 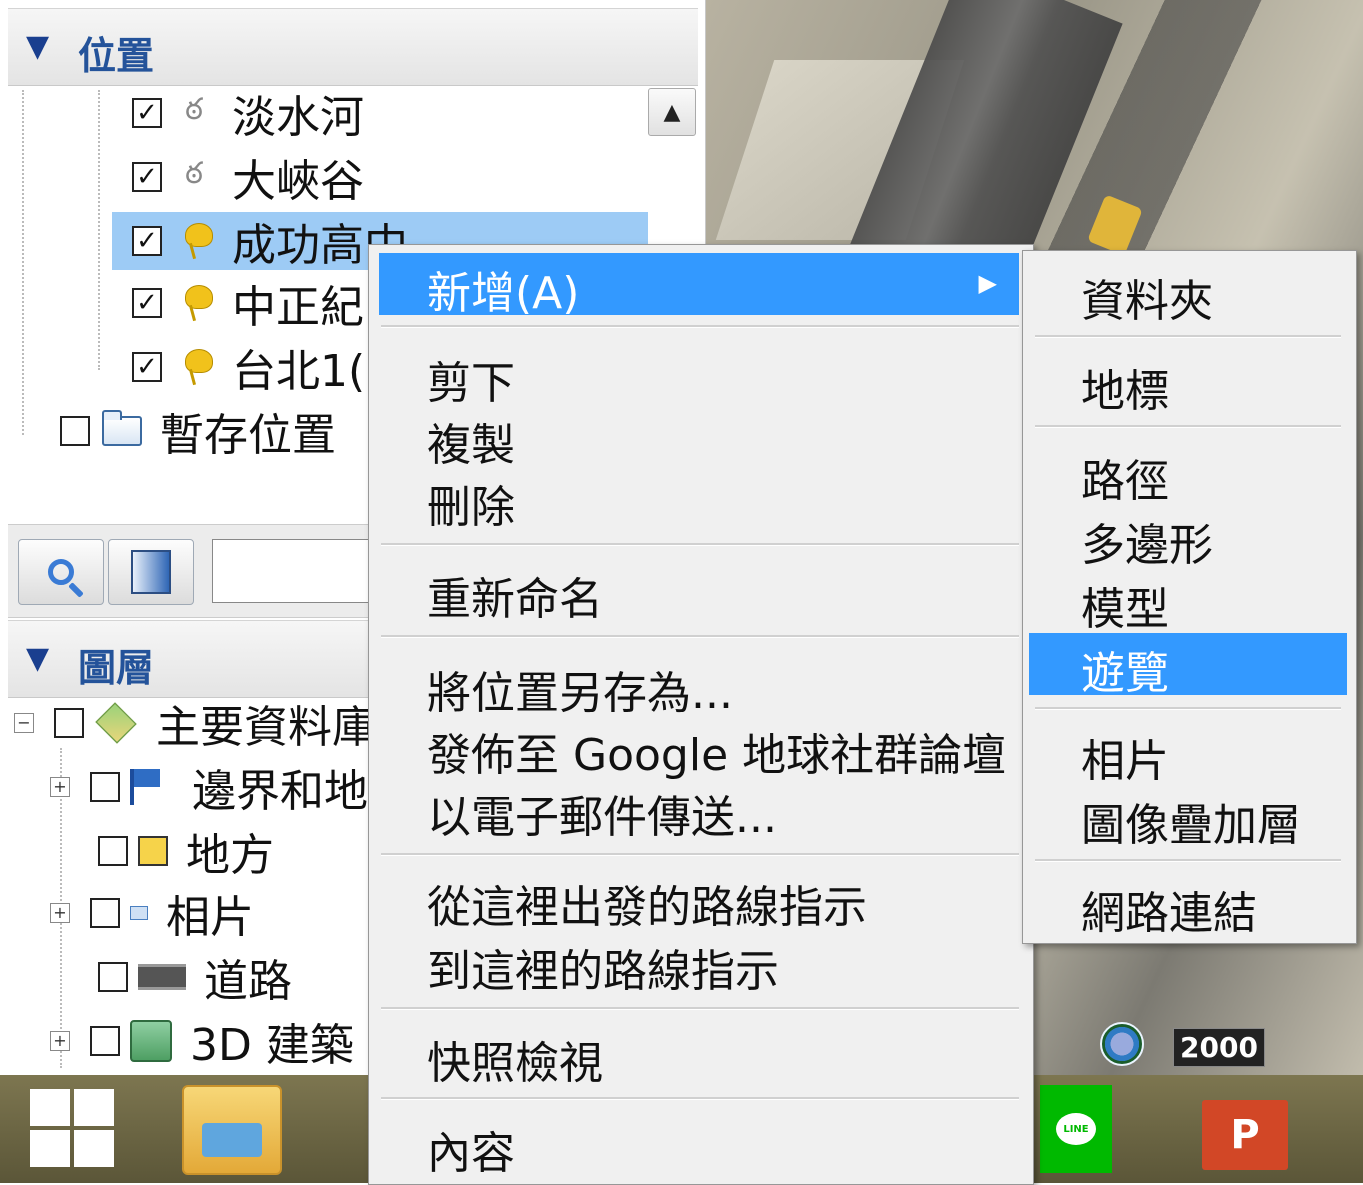 What do you see at coordinates (75, 431) in the screenshot?
I see `place-checkbox` at bounding box center [75, 431].